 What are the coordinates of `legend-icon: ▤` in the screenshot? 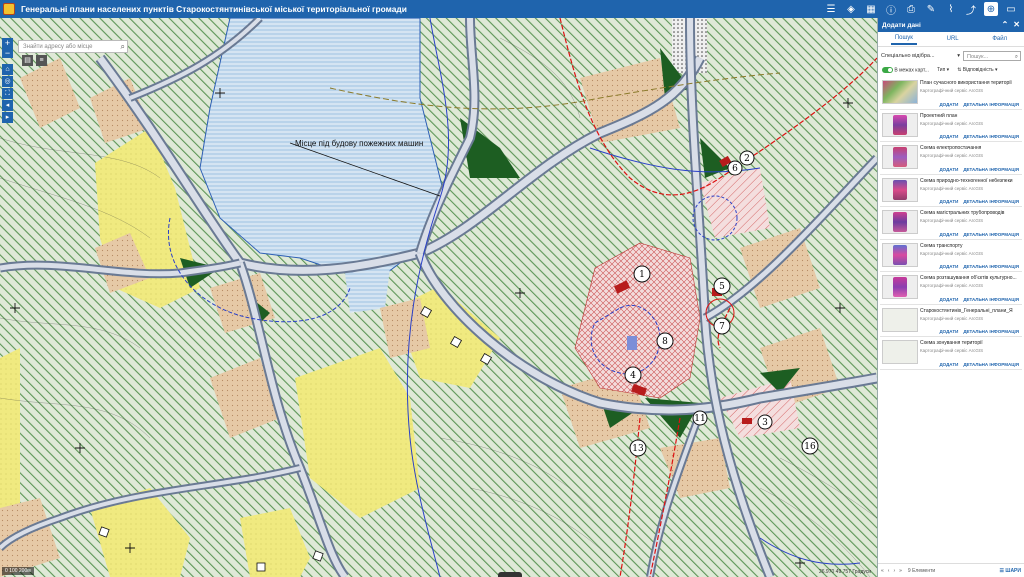 It's located at (27, 60).